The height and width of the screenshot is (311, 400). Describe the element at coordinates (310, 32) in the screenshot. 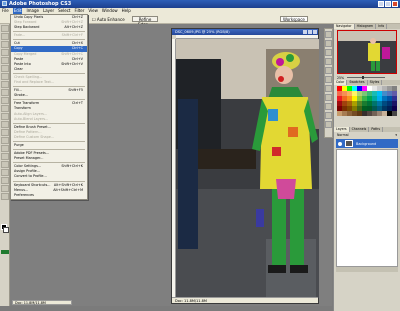

I see `doc-maximize-button` at that location.